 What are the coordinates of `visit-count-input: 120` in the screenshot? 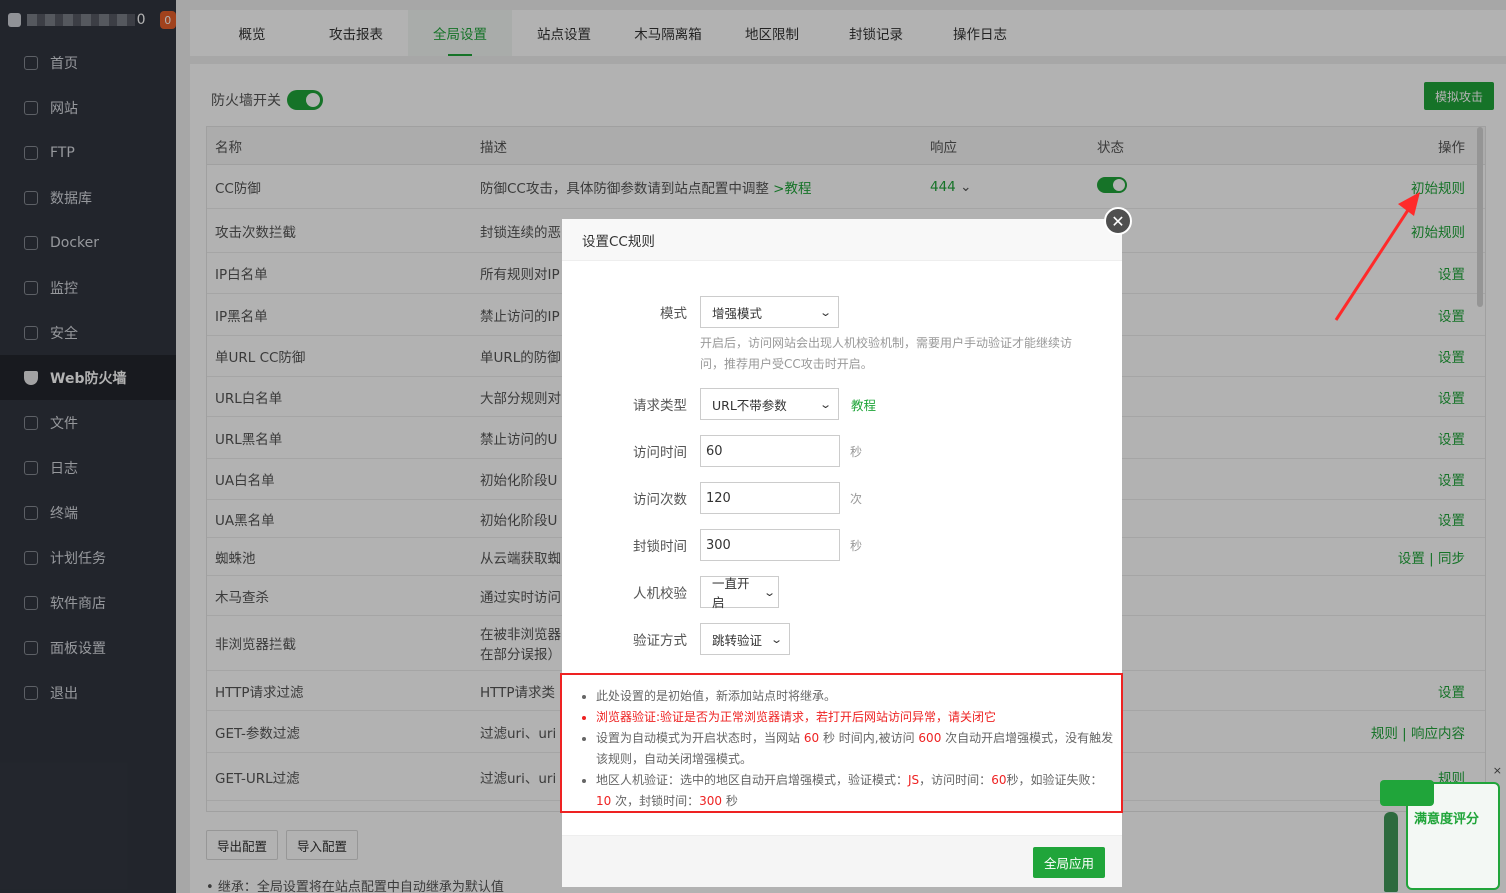 It's located at (770, 498).